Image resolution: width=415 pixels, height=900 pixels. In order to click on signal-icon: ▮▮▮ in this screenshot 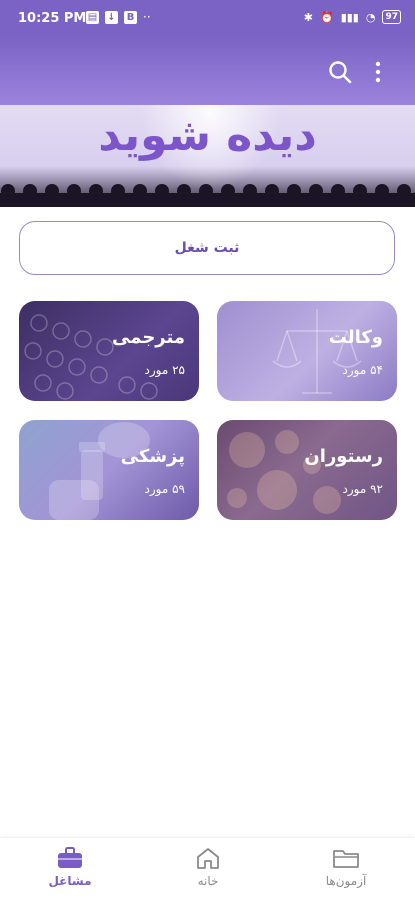, I will do `click(349, 17)`.